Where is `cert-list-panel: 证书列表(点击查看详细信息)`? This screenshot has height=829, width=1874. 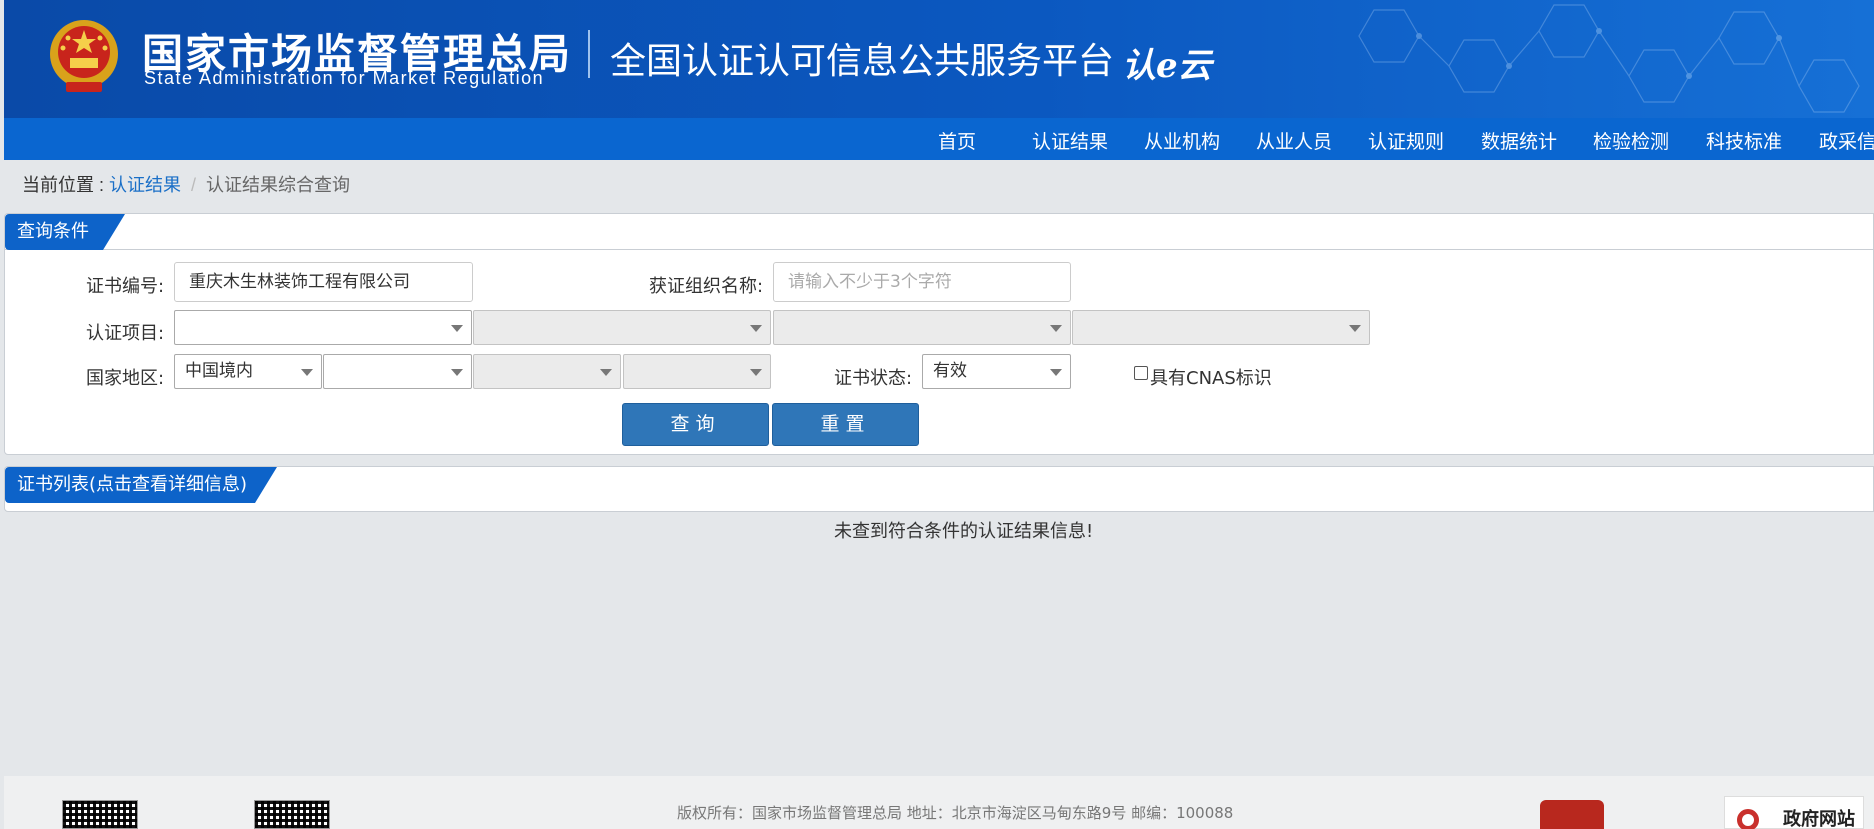
cert-list-panel: 证书列表(点击查看详细信息) is located at coordinates (939, 489).